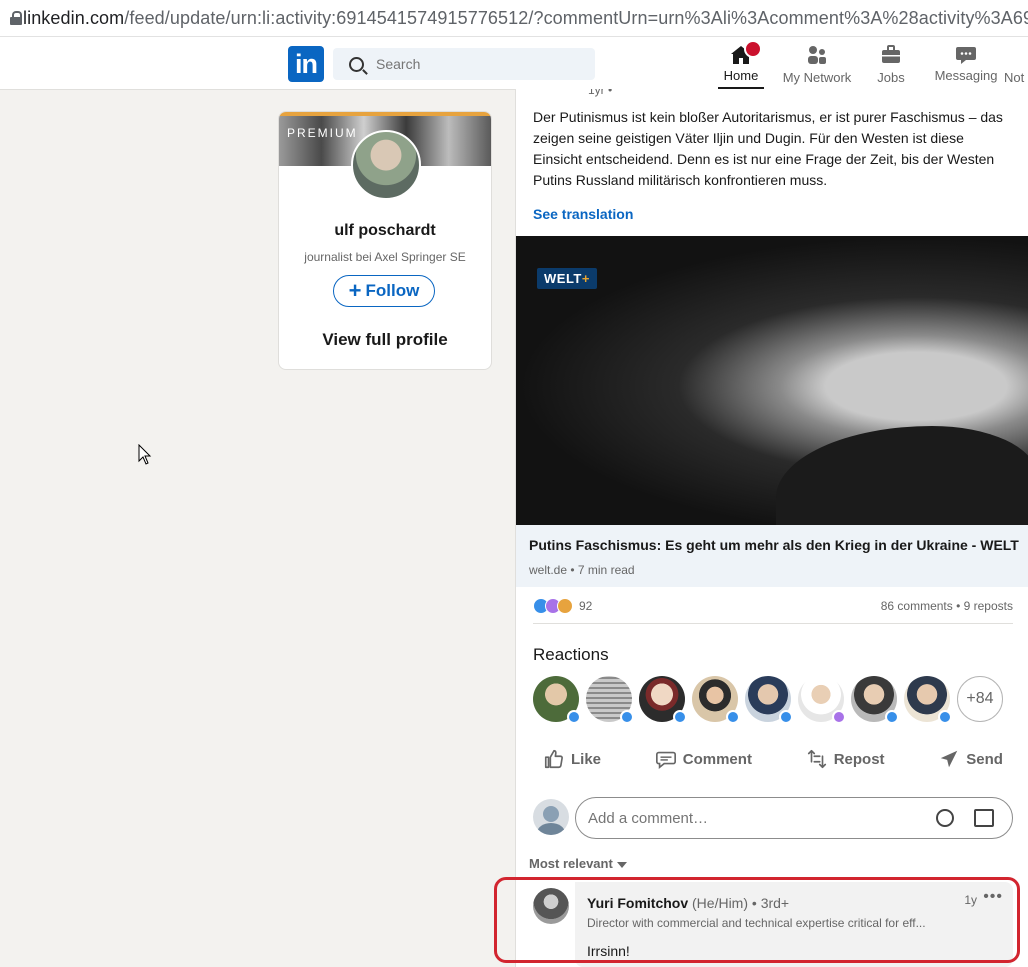 Image resolution: width=1028 pixels, height=967 pixels. Describe the element at coordinates (947, 606) in the screenshot. I see `comments-reposts-count: 86 comments • 9 reposts` at that location.